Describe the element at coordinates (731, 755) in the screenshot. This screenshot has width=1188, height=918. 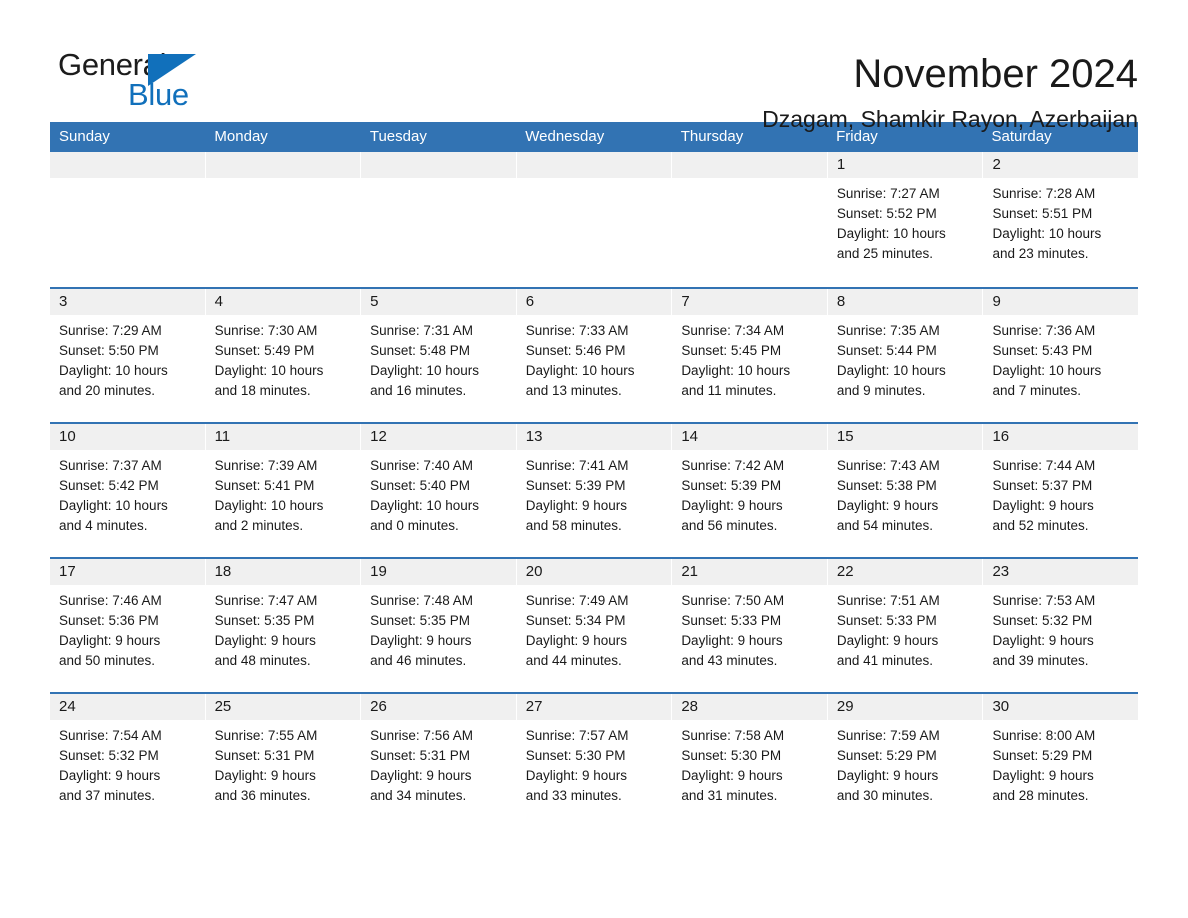
I see `sunset-text: Sunset: 5:30 PM` at that location.